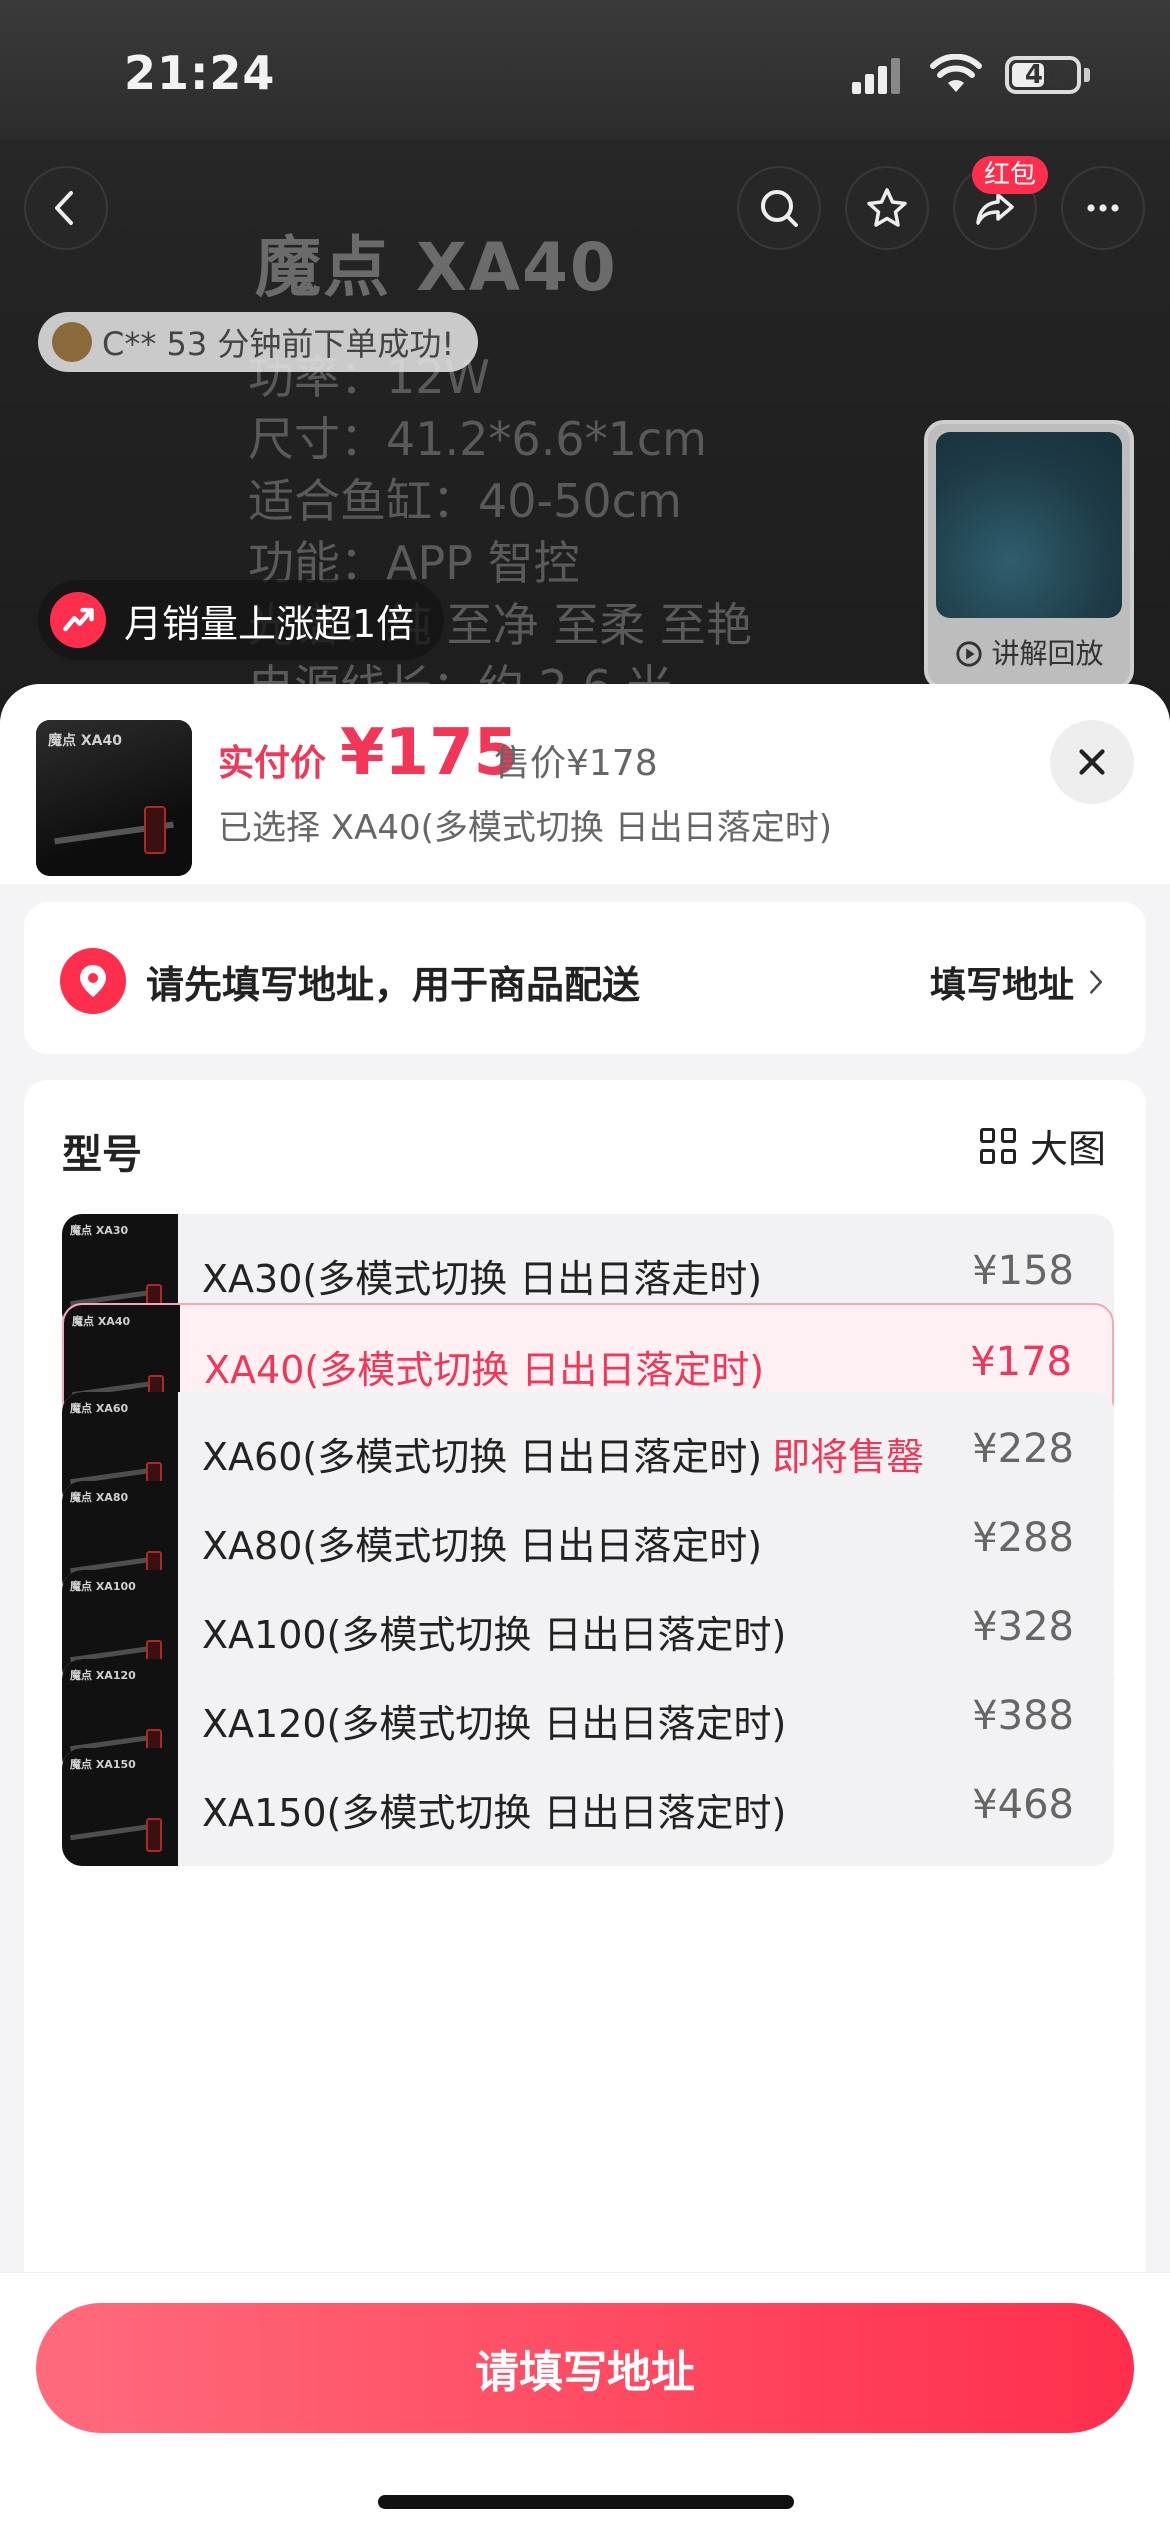 The image size is (1170, 2532). Describe the element at coordinates (585, 2368) in the screenshot. I see `fill-address-button: 请填写地址` at that location.